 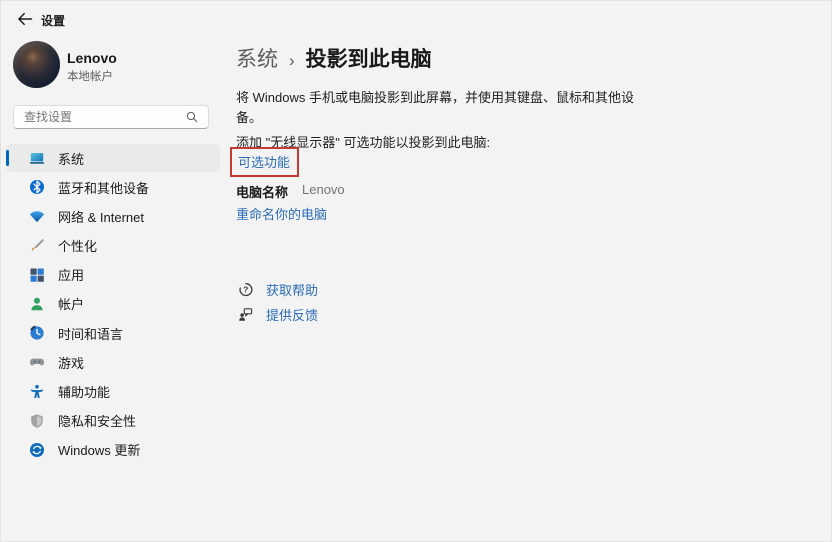 I want to click on search-box, so click(x=111, y=117).